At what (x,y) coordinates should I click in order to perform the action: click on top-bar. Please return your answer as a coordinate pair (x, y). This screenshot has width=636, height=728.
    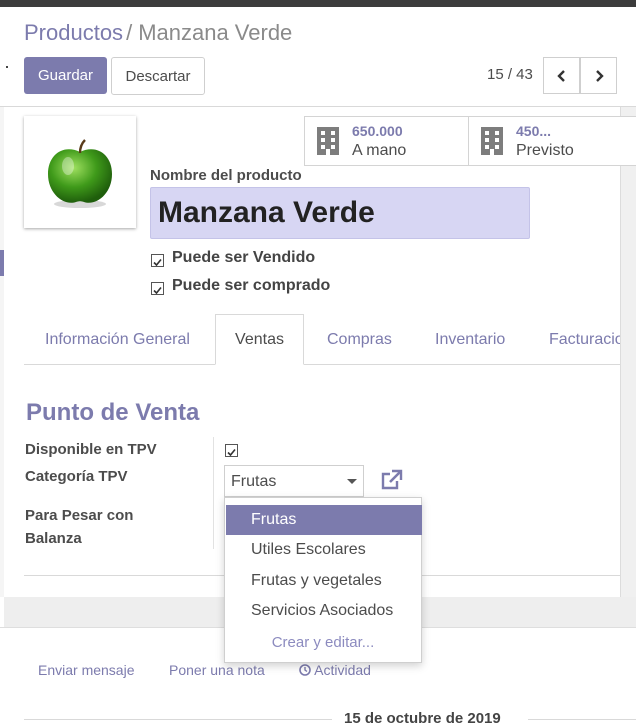
    Looking at the image, I should click on (318, 3).